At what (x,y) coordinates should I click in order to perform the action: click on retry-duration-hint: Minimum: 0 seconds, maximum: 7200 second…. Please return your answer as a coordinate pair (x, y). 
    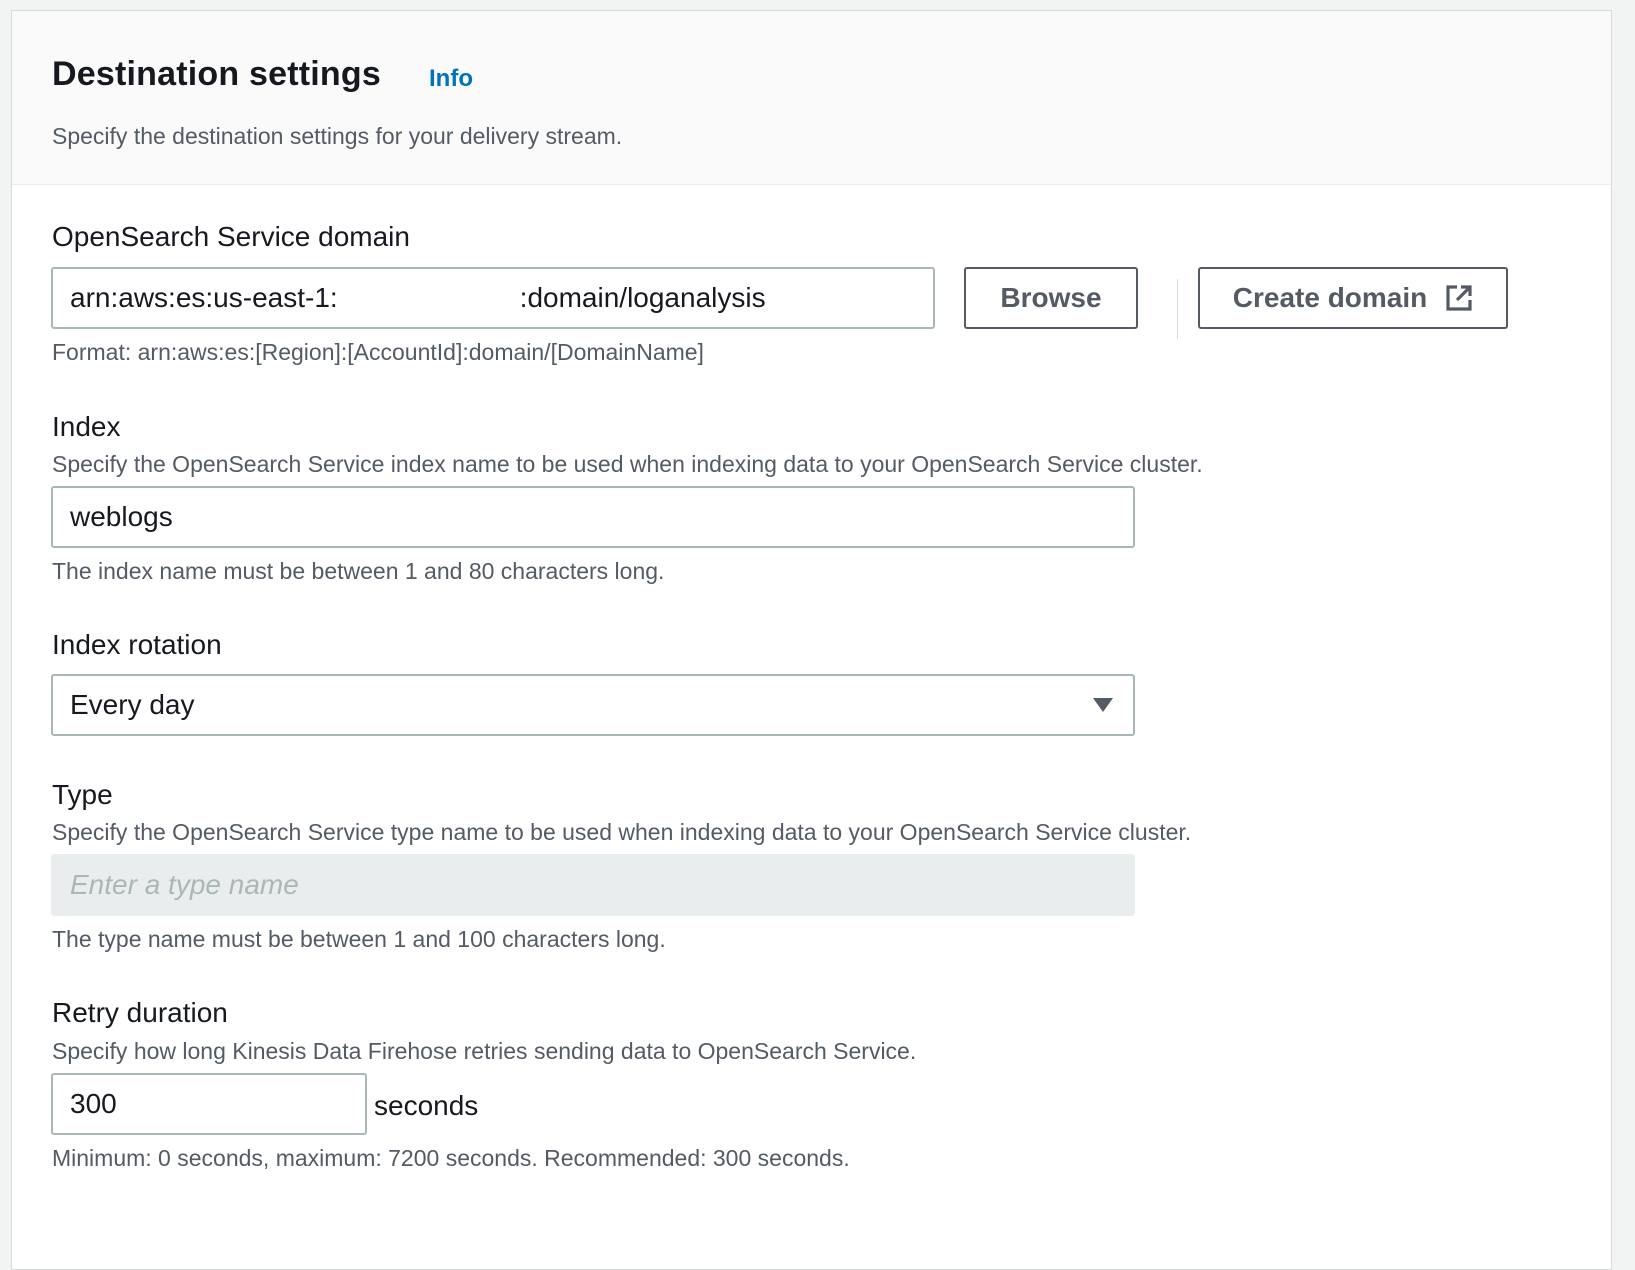
    Looking at the image, I should click on (451, 1158).